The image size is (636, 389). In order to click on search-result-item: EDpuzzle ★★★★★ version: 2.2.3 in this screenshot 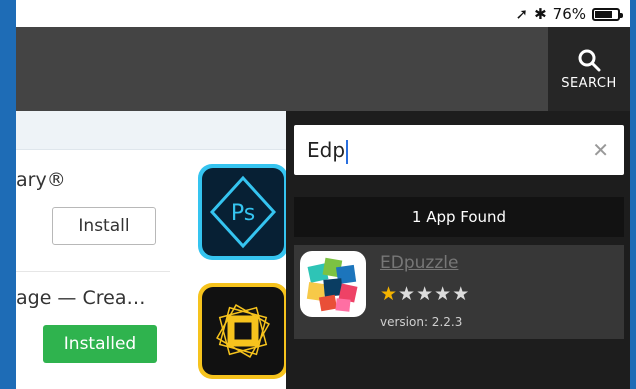, I will do `click(459, 292)`.